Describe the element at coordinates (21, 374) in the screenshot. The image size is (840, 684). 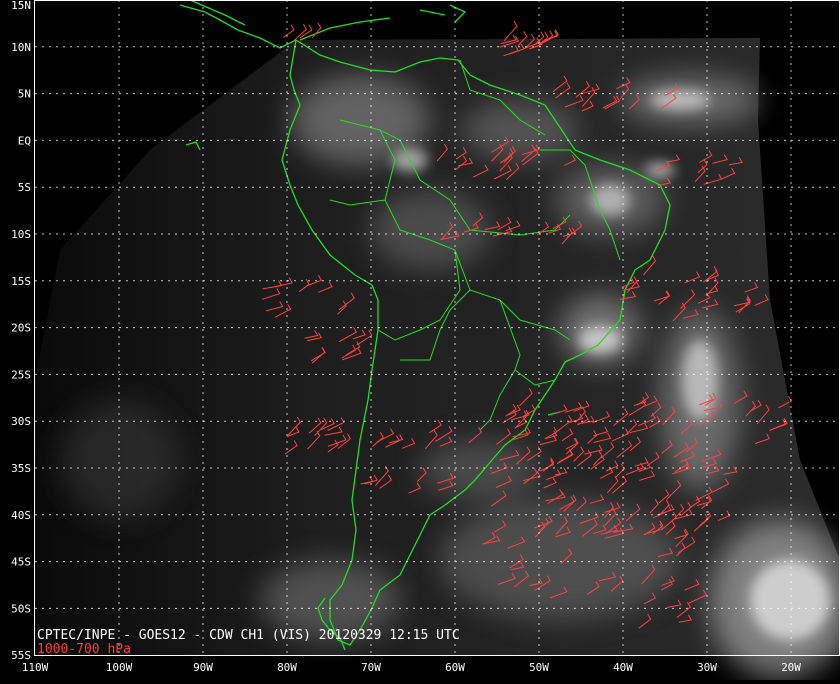
I see `latitude-label: 25S` at that location.